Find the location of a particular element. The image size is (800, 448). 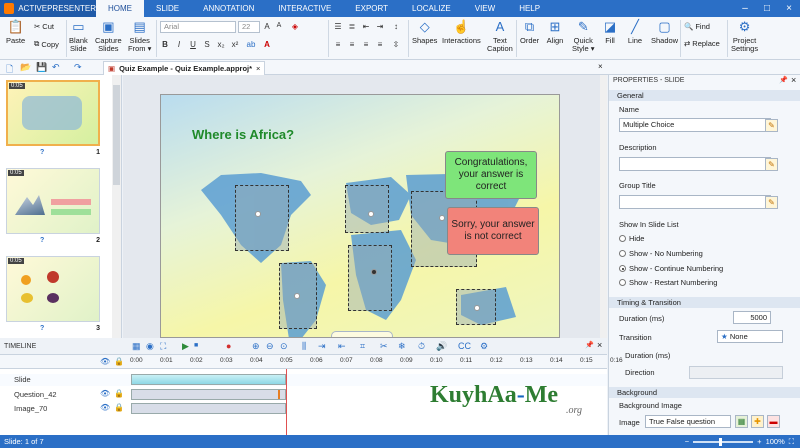

stop-icon: ■ is located at coordinates (196, 345).